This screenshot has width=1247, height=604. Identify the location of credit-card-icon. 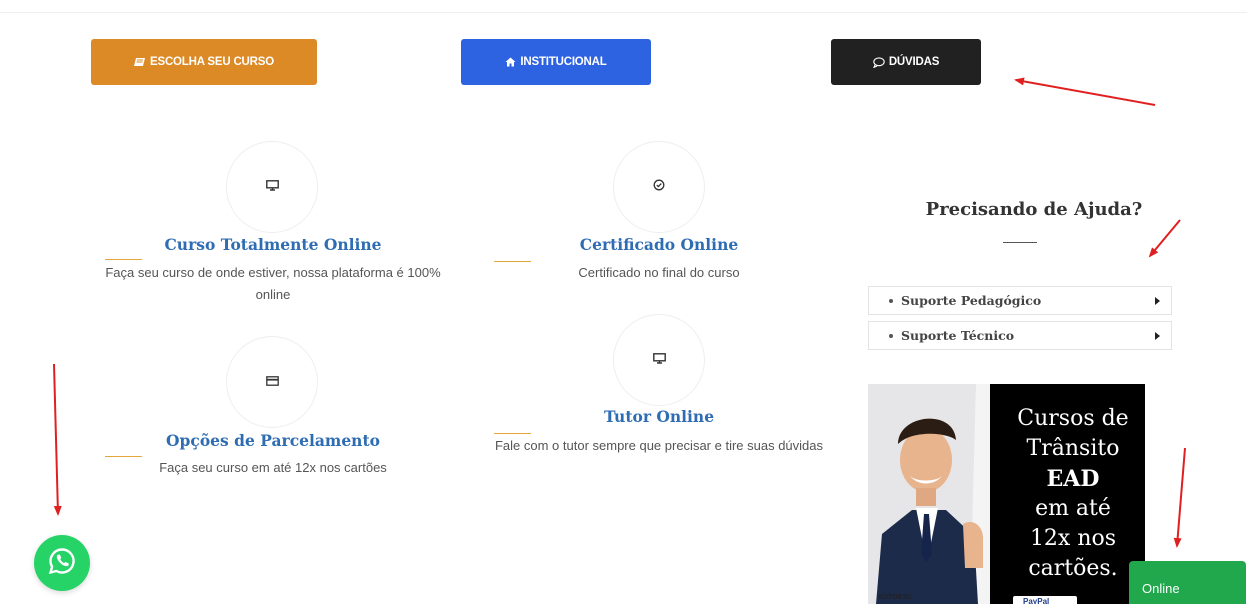
(272, 382).